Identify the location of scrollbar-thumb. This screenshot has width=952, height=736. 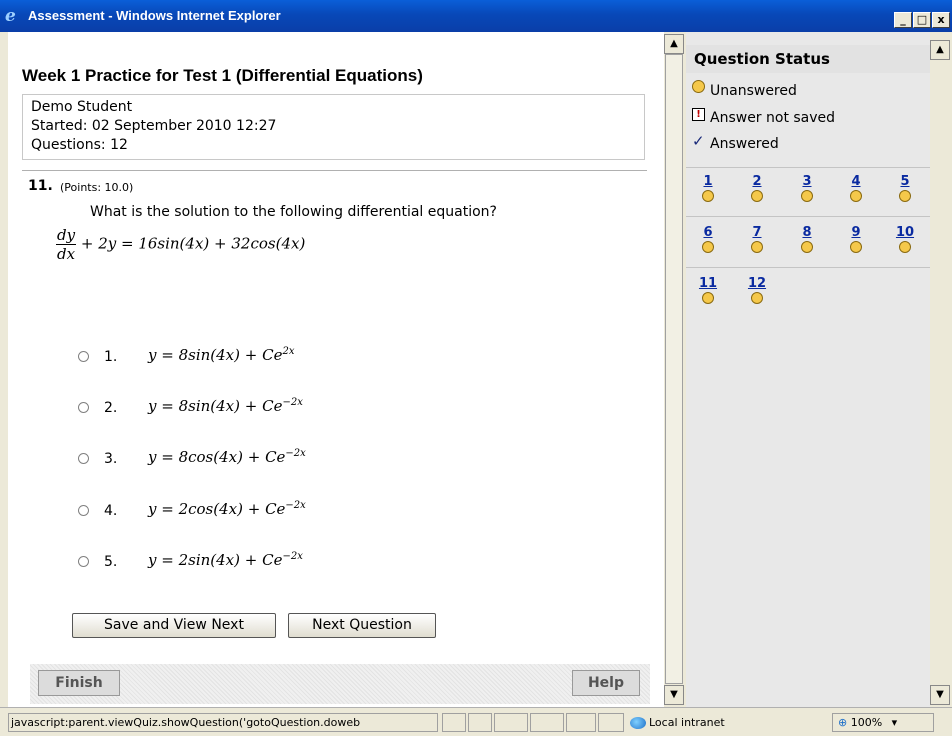
(674, 369).